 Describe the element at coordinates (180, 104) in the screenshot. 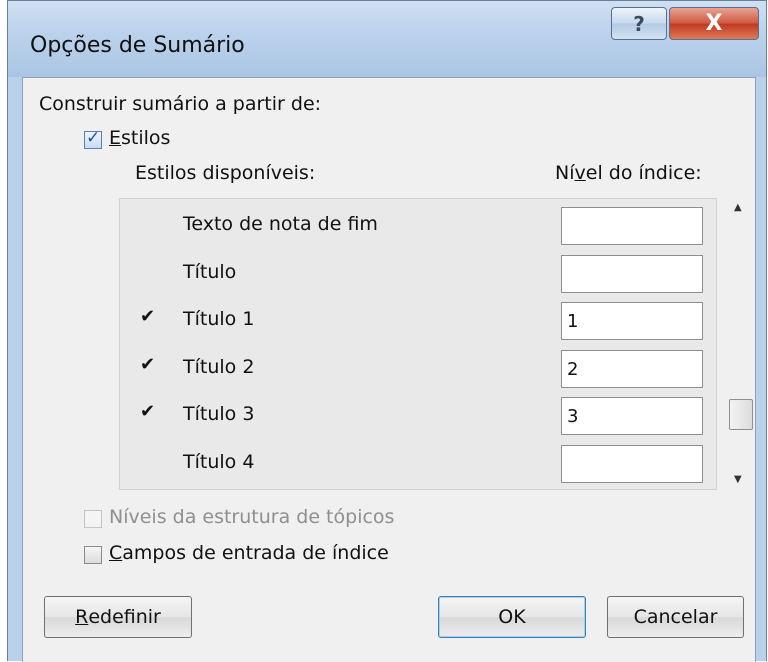

I see `construct-from-label: Construir sumário a partir de:` at that location.